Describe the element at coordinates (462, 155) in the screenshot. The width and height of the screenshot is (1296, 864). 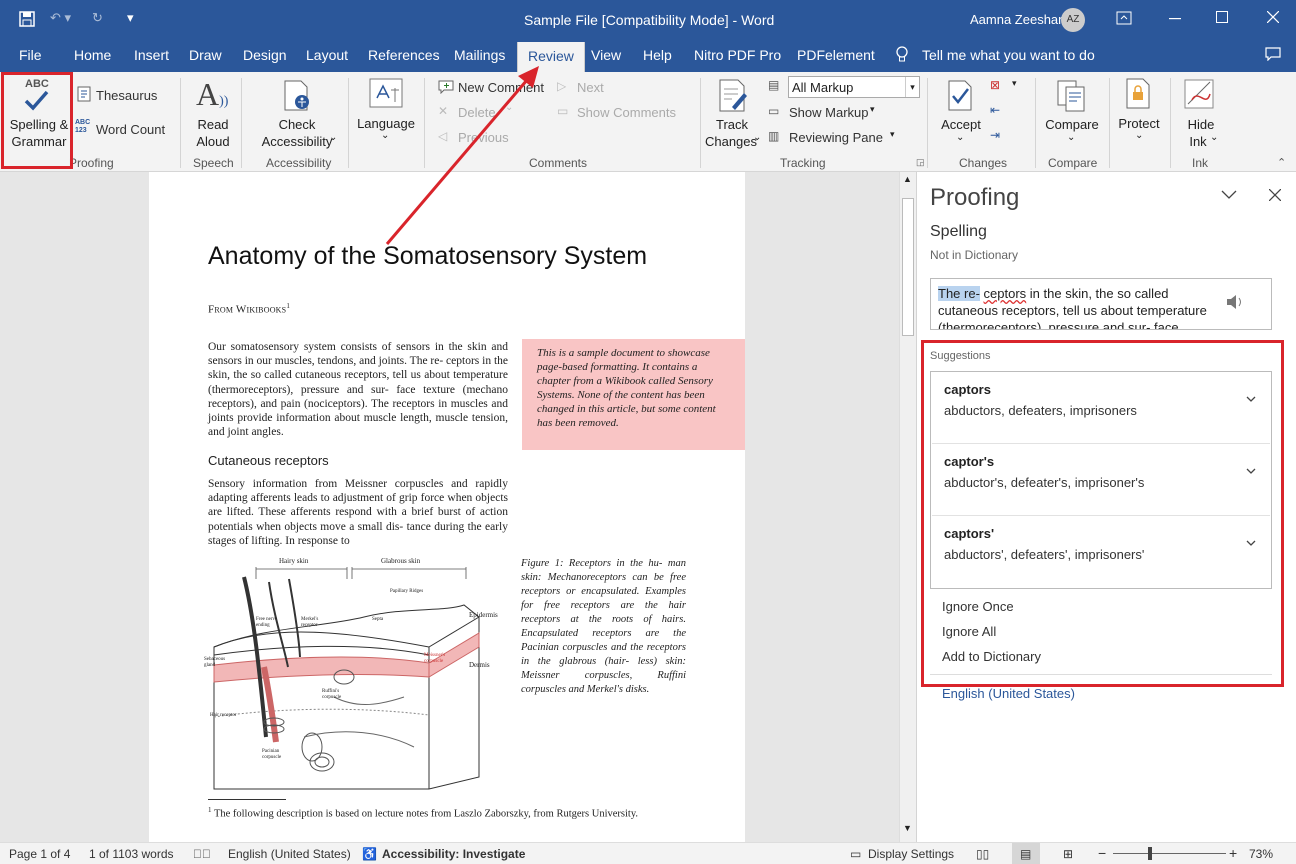
I see `arrow-to-review-tab` at that location.